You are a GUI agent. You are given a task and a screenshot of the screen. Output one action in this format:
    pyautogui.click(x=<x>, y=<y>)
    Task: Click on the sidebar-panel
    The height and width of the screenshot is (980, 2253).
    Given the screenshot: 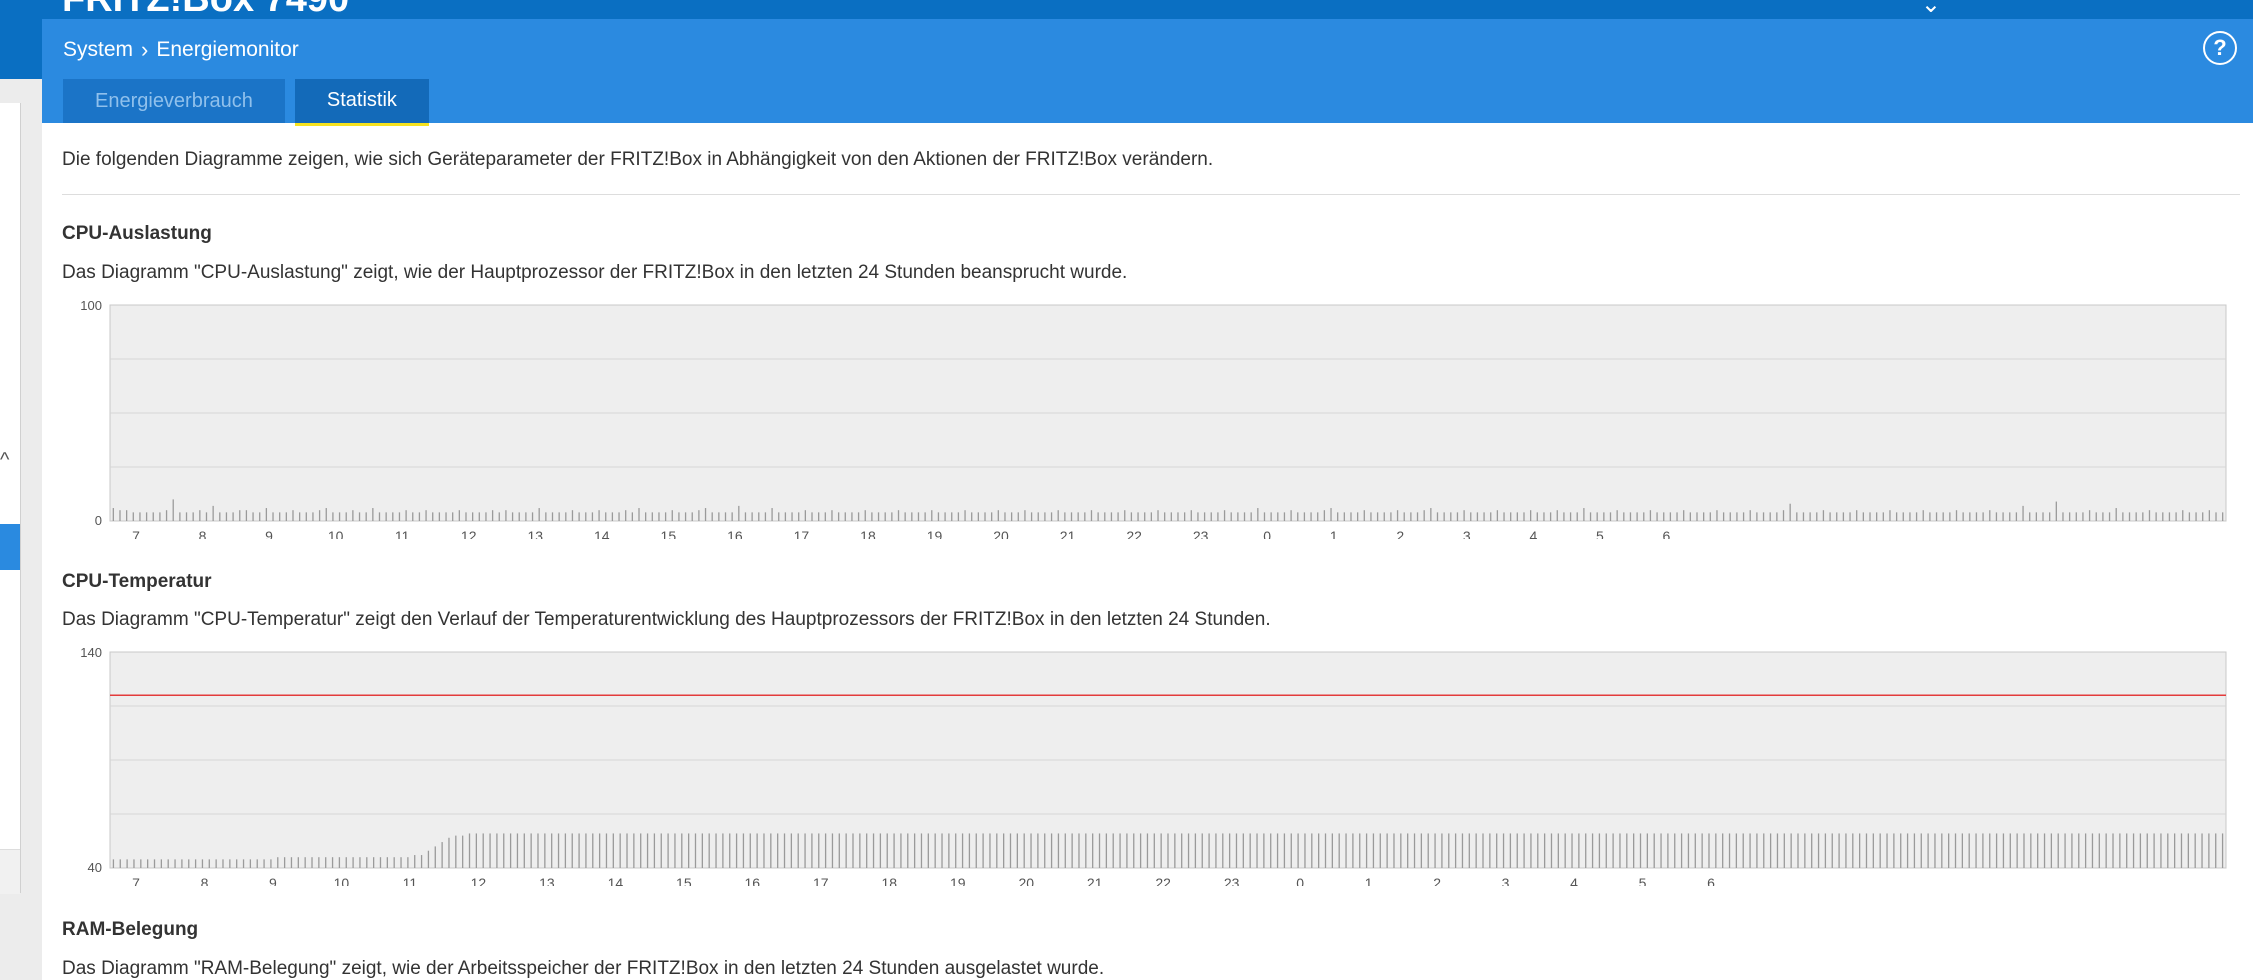 What is the action you would take?
    pyautogui.click(x=10, y=498)
    